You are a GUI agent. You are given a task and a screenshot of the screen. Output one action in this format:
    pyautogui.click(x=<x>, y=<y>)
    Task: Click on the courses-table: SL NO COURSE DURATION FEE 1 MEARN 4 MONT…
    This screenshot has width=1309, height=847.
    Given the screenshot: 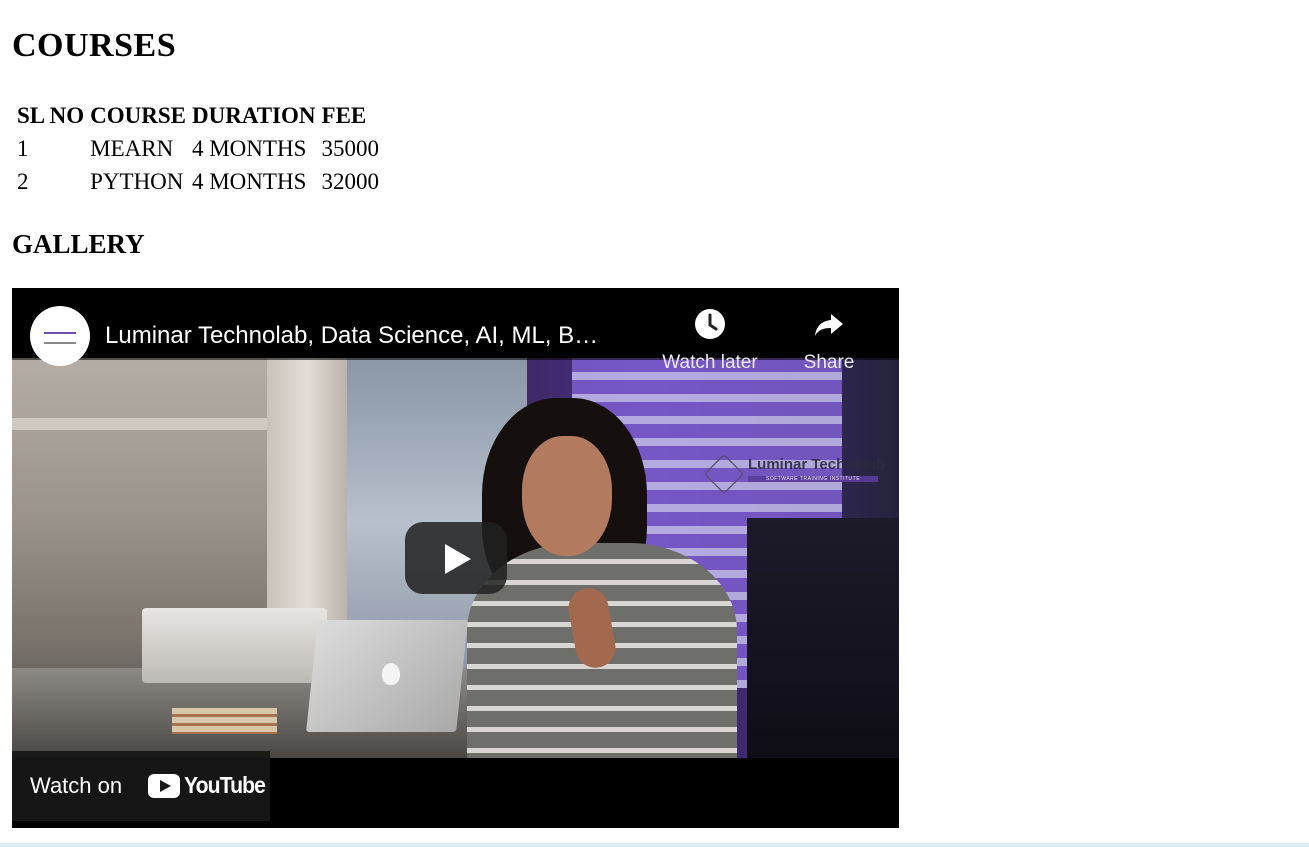 What is the action you would take?
    pyautogui.click(x=199, y=148)
    